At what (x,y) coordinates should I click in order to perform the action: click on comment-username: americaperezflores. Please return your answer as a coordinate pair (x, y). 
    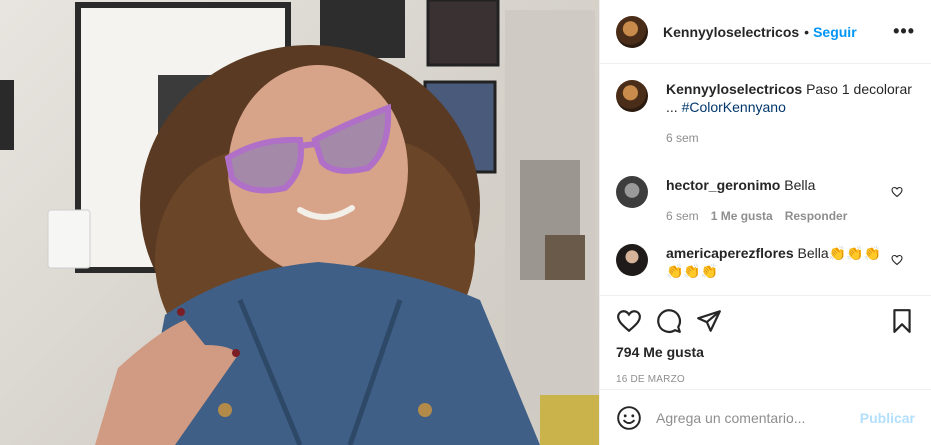
    Looking at the image, I should click on (730, 253).